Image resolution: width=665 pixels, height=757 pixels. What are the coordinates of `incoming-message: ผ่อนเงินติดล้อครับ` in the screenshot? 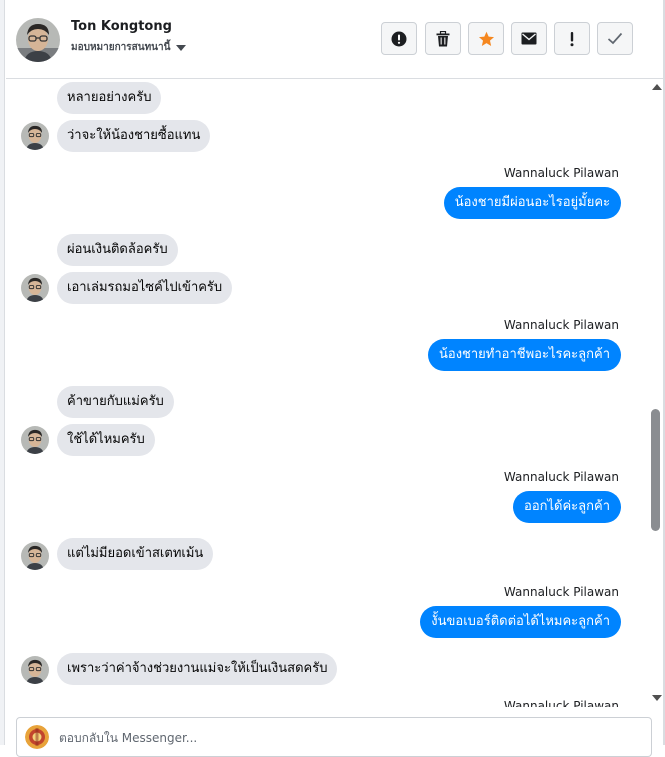 It's located at (117, 250).